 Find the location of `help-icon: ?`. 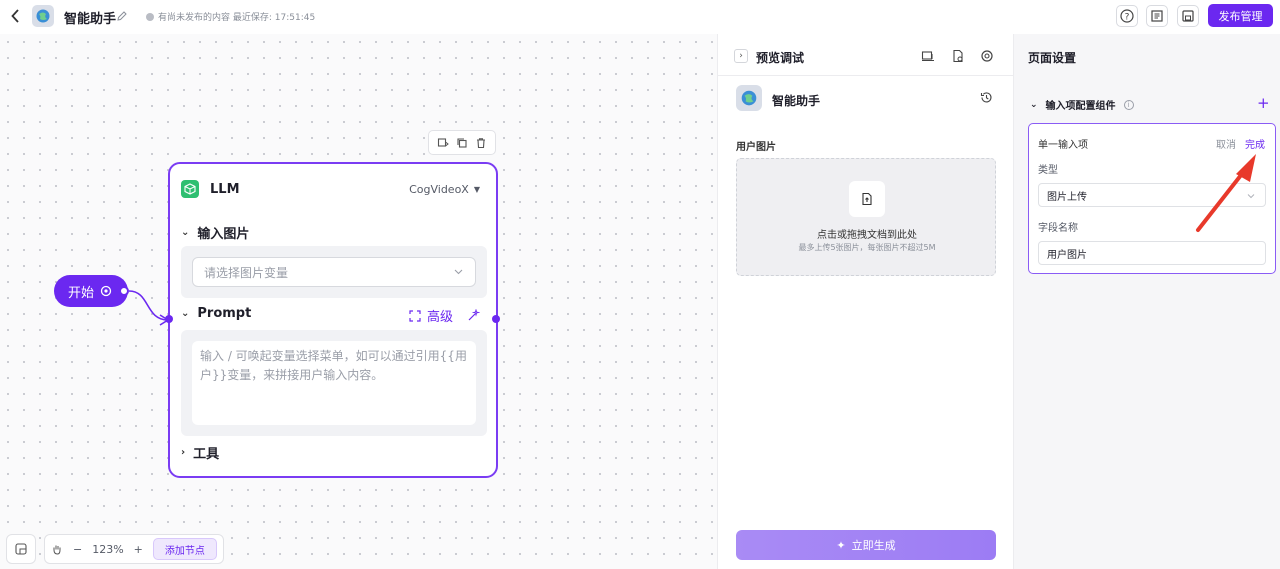

help-icon: ? is located at coordinates (1127, 16).